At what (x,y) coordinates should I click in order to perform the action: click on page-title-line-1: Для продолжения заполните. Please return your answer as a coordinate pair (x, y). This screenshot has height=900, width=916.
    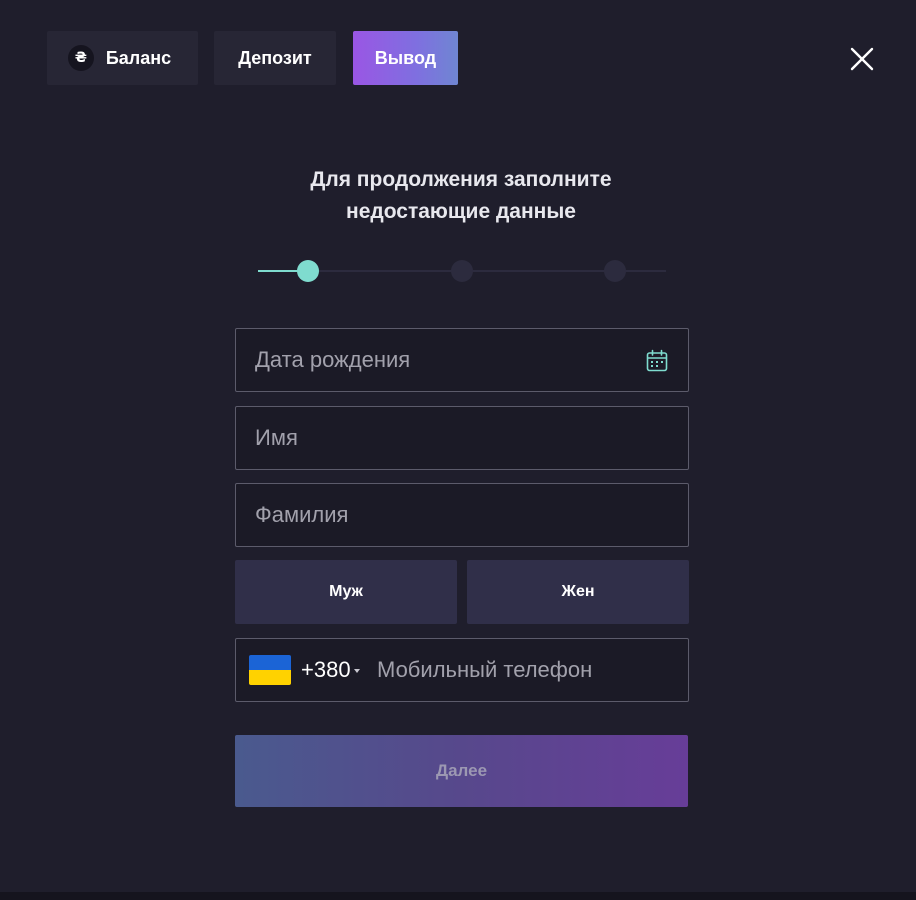
    Looking at the image, I should click on (461, 179).